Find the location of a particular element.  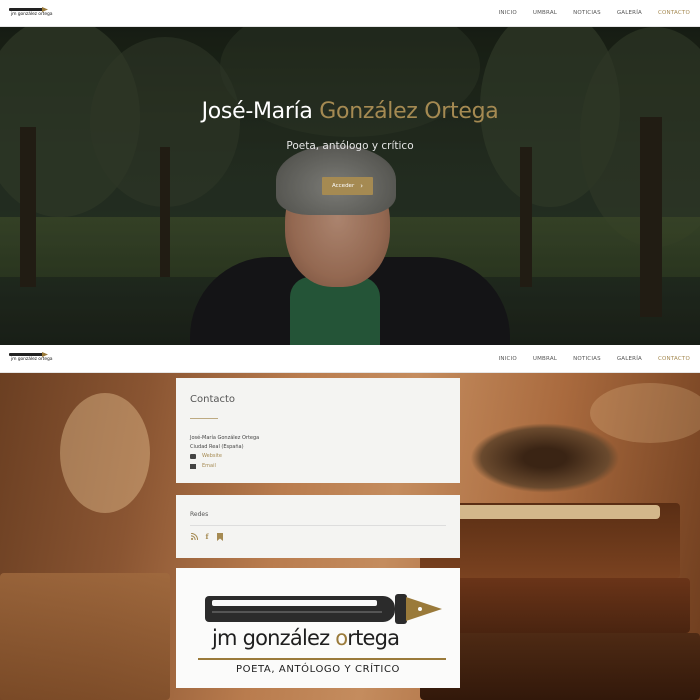

contact-name: José-María González Ortega is located at coordinates (225, 438).